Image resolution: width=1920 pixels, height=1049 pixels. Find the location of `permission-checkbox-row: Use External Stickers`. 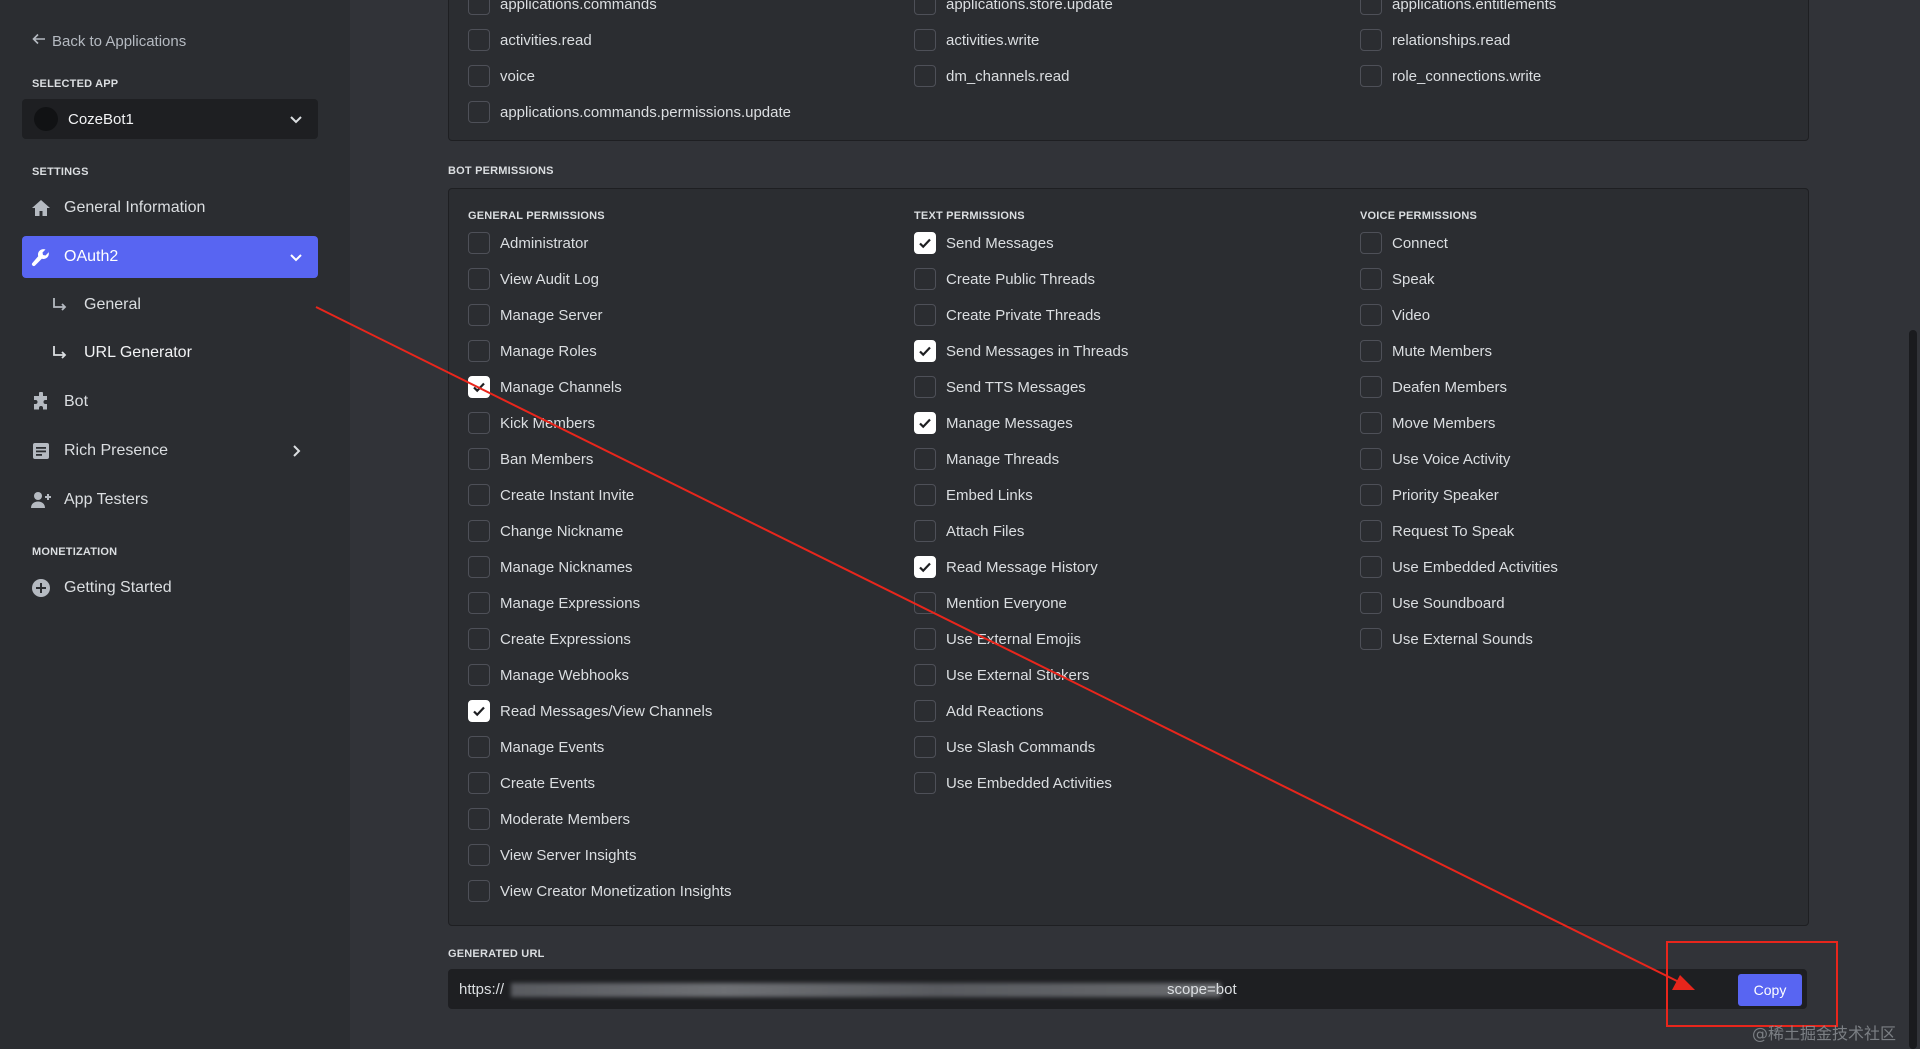

permission-checkbox-row: Use External Stickers is located at coordinates (1001, 675).